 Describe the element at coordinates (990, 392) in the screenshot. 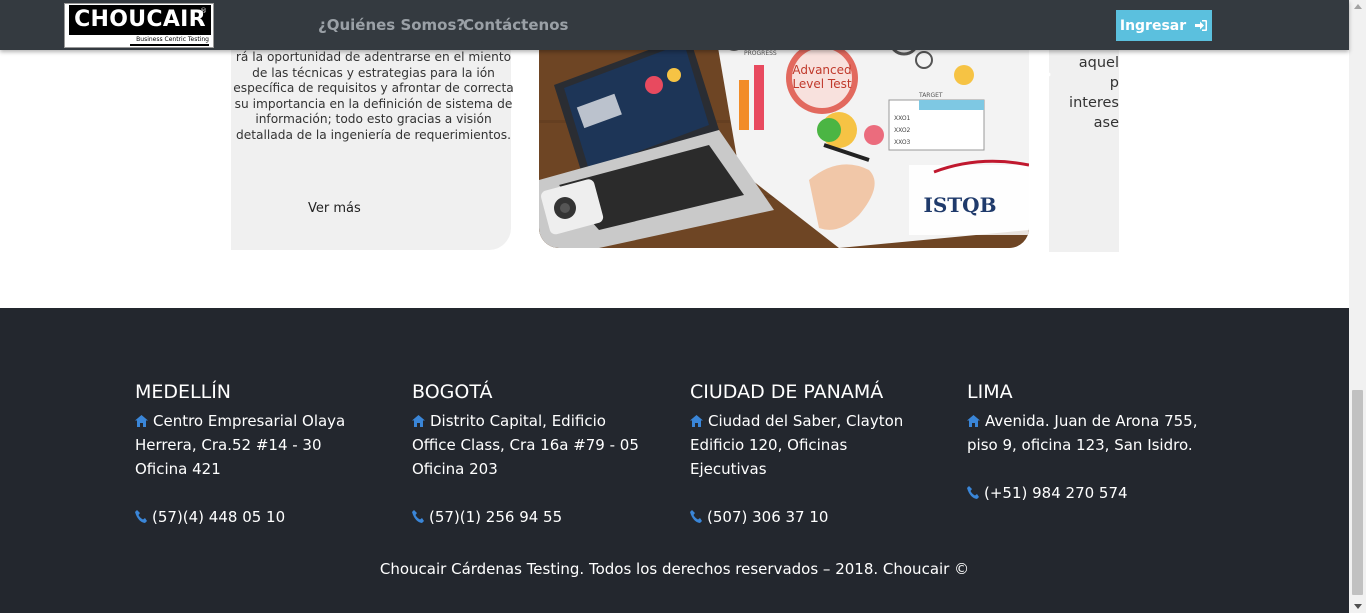

I see `office-city: LIMA` at that location.